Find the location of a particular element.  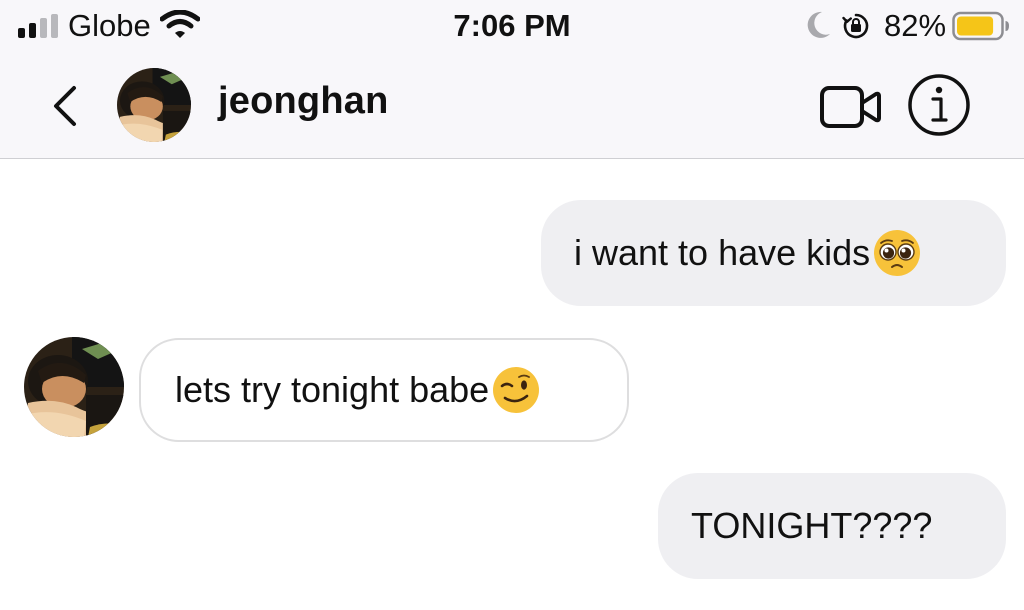

info-button is located at coordinates (939, 105).